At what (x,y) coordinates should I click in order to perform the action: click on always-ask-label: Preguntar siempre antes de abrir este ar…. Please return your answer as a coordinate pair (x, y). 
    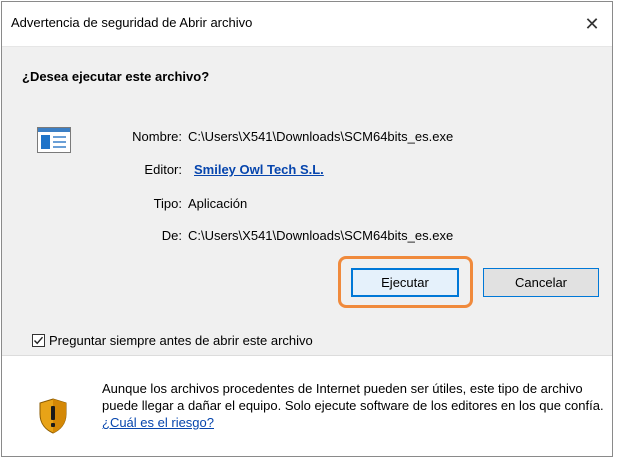
    Looking at the image, I should click on (181, 340).